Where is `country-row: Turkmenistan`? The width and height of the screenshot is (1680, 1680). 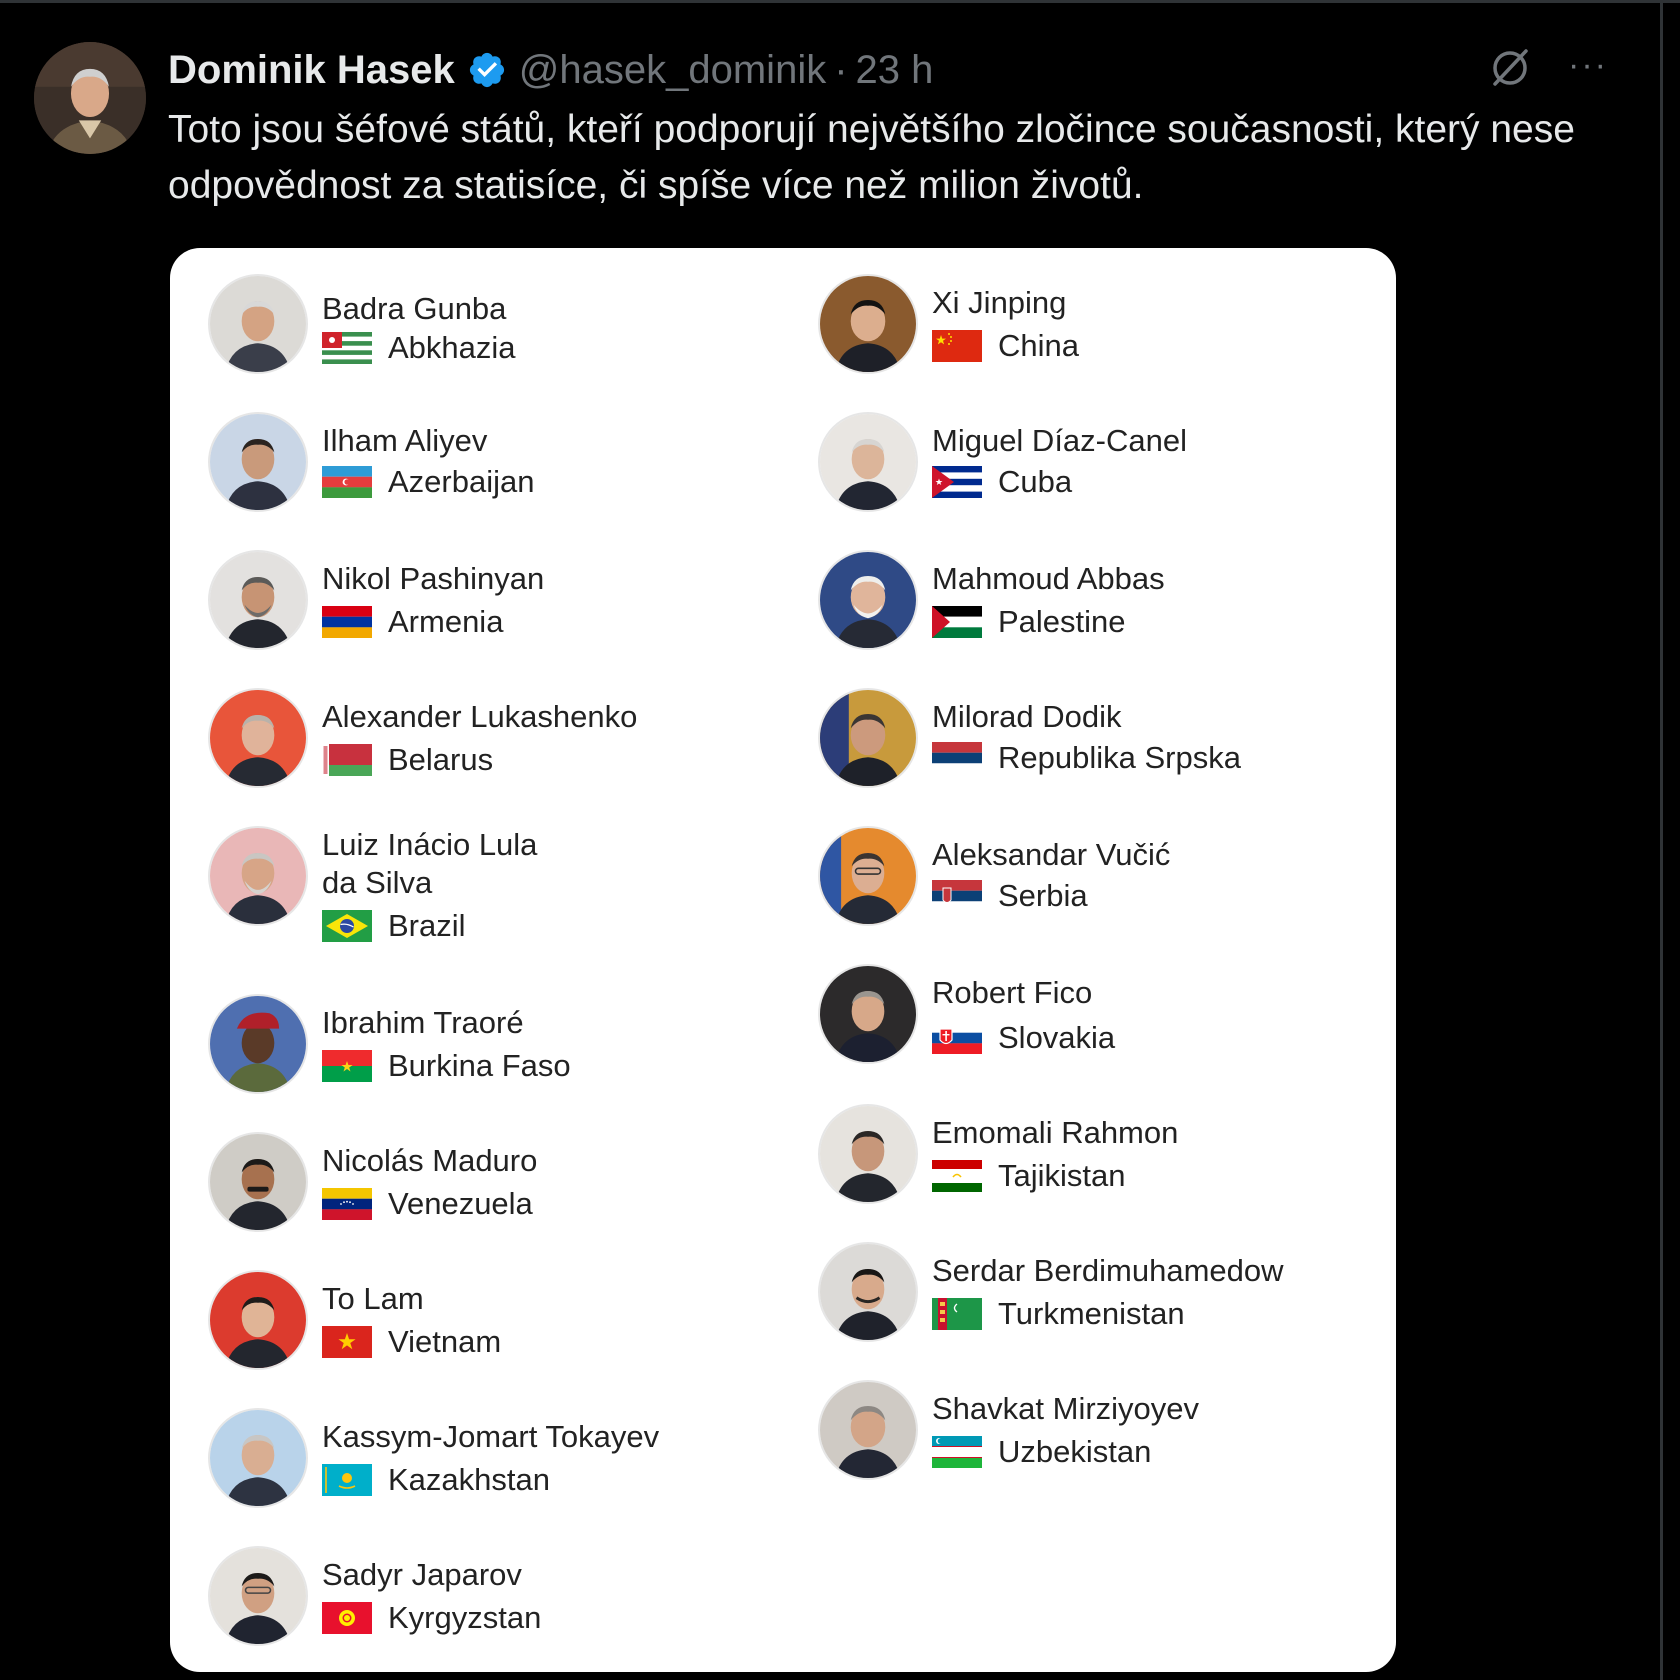
country-row: Turkmenistan is located at coordinates (1058, 1314).